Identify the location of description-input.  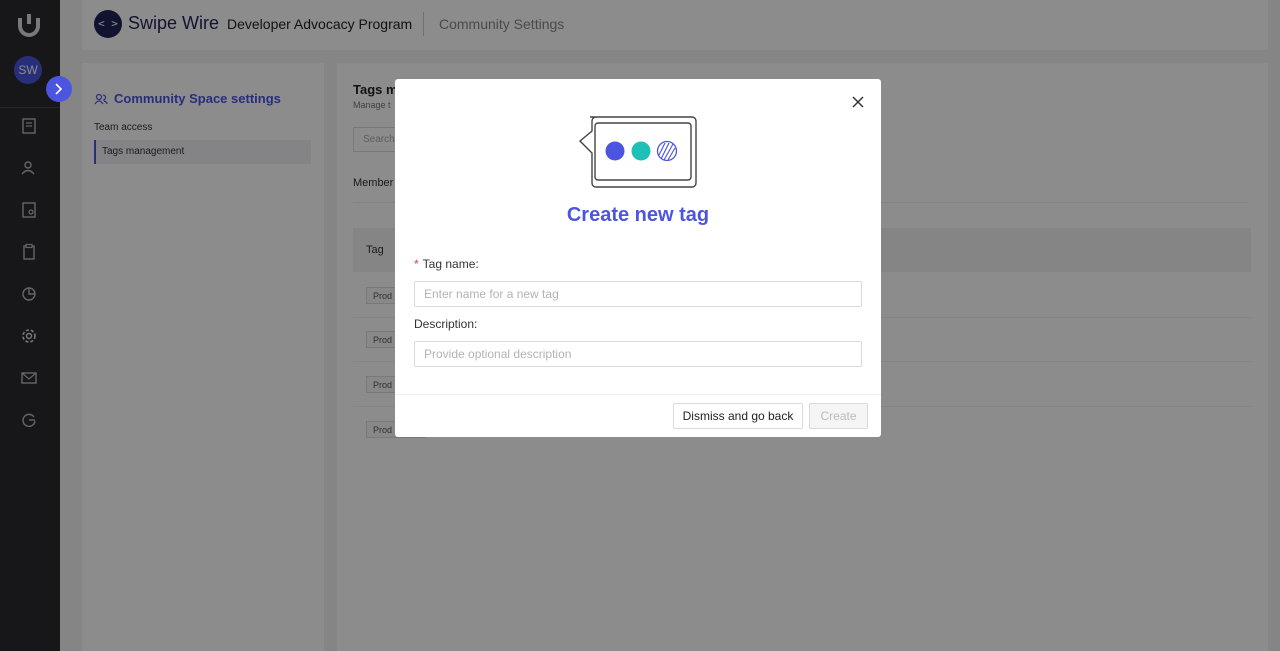
(638, 354).